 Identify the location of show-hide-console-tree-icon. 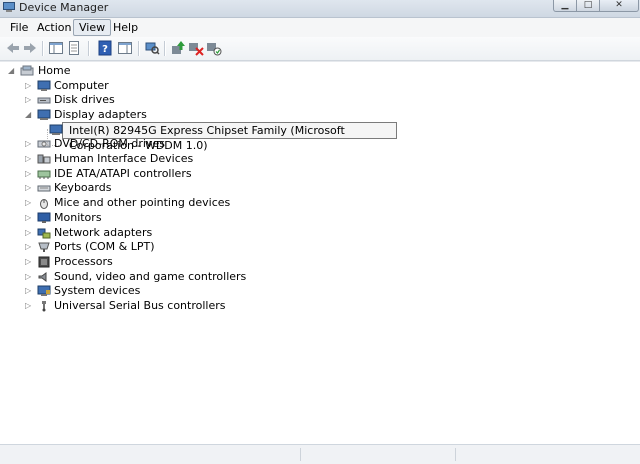
(56, 48).